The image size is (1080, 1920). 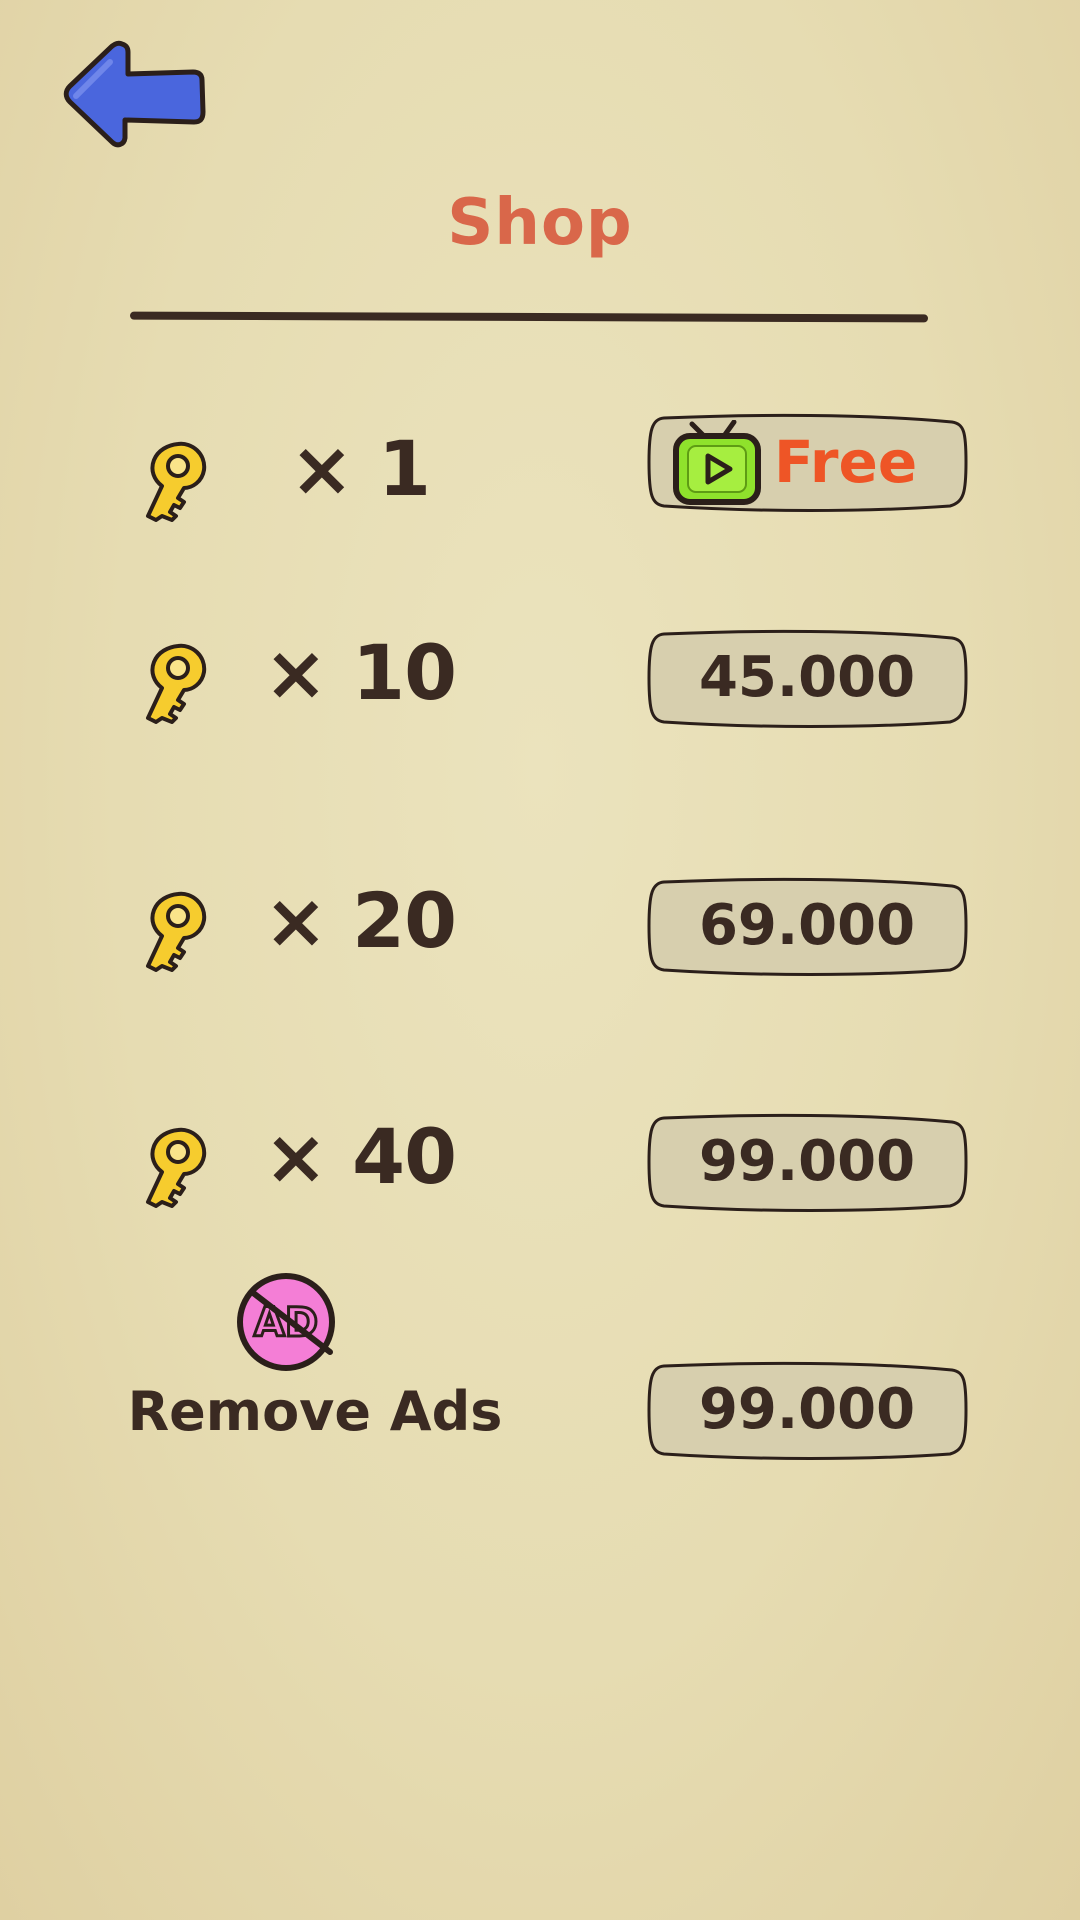 I want to click on item-quantity: × 40, so click(x=360, y=1156).